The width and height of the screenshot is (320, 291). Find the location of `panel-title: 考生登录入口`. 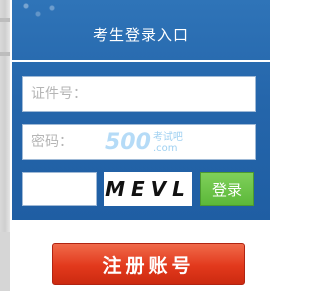

panel-title: 考生登录入口 is located at coordinates (140, 35).